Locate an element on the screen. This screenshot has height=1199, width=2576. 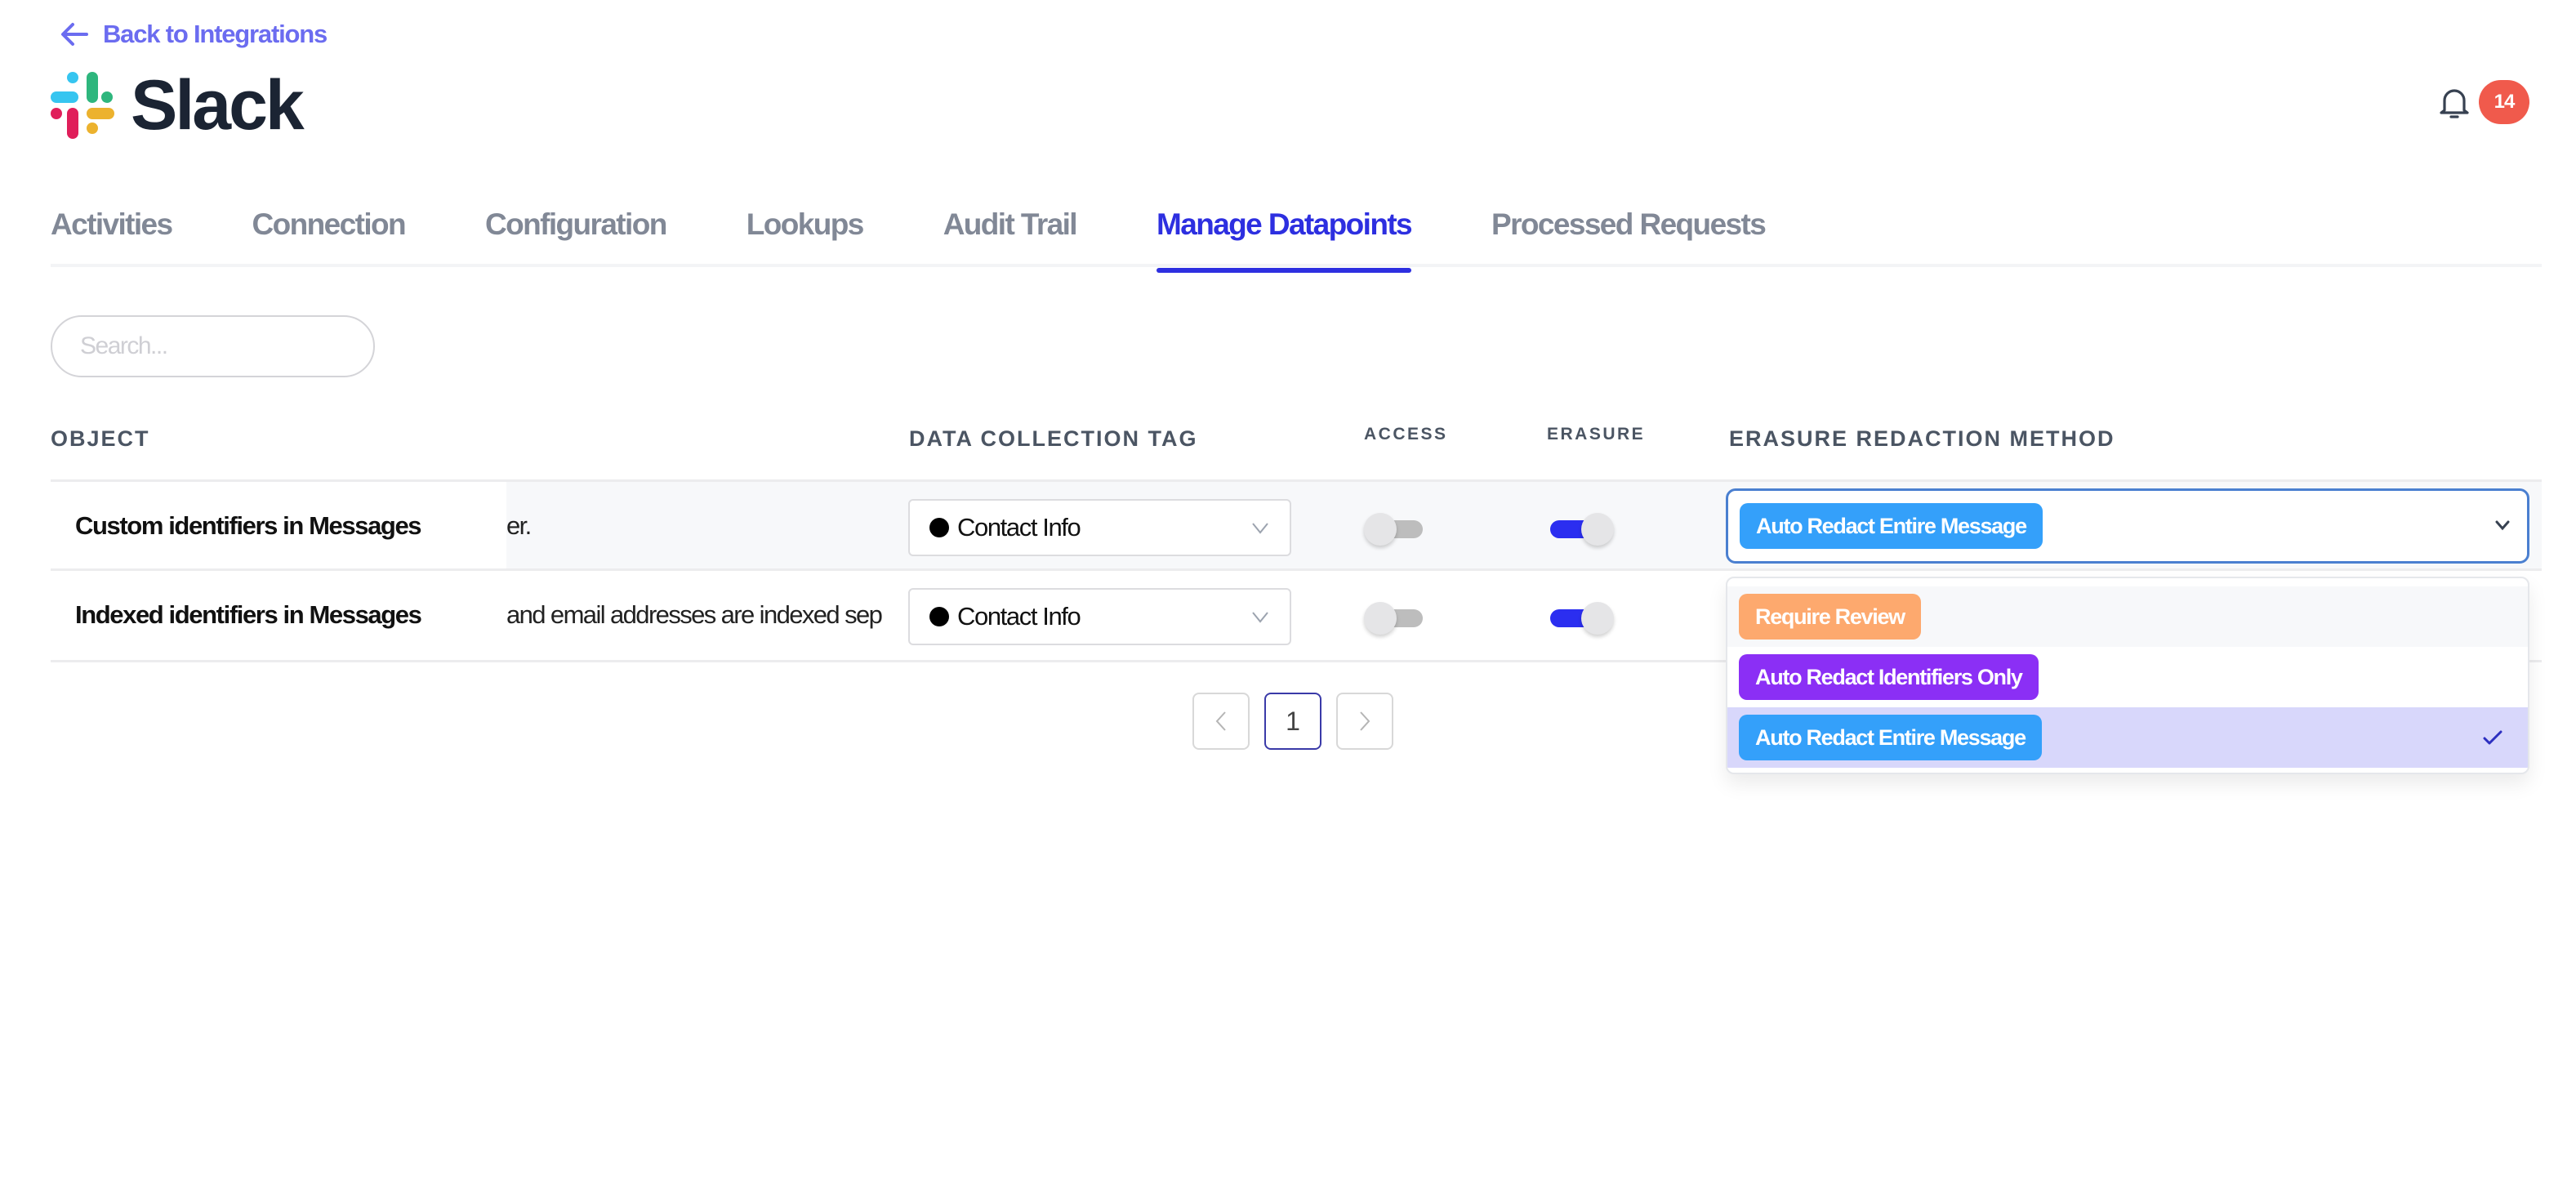
tab-configuration: Configuration is located at coordinates (576, 236).